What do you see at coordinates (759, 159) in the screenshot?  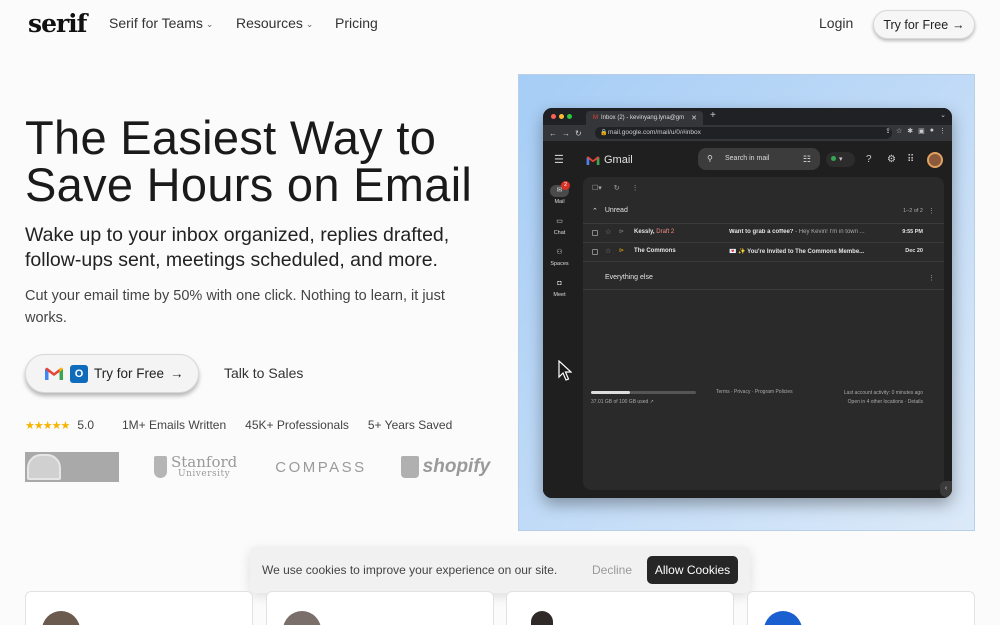 I see `gmail-search-input: ⚲ Search in mail ☷` at bounding box center [759, 159].